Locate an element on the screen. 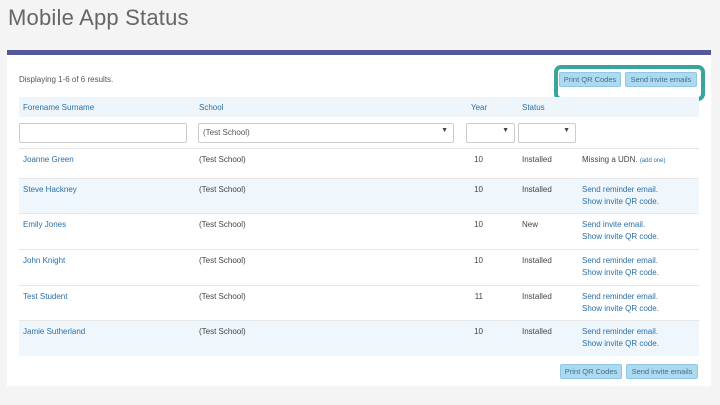 This screenshot has height=405, width=720. send-invite-email-link: Send invite email. is located at coordinates (613, 224).